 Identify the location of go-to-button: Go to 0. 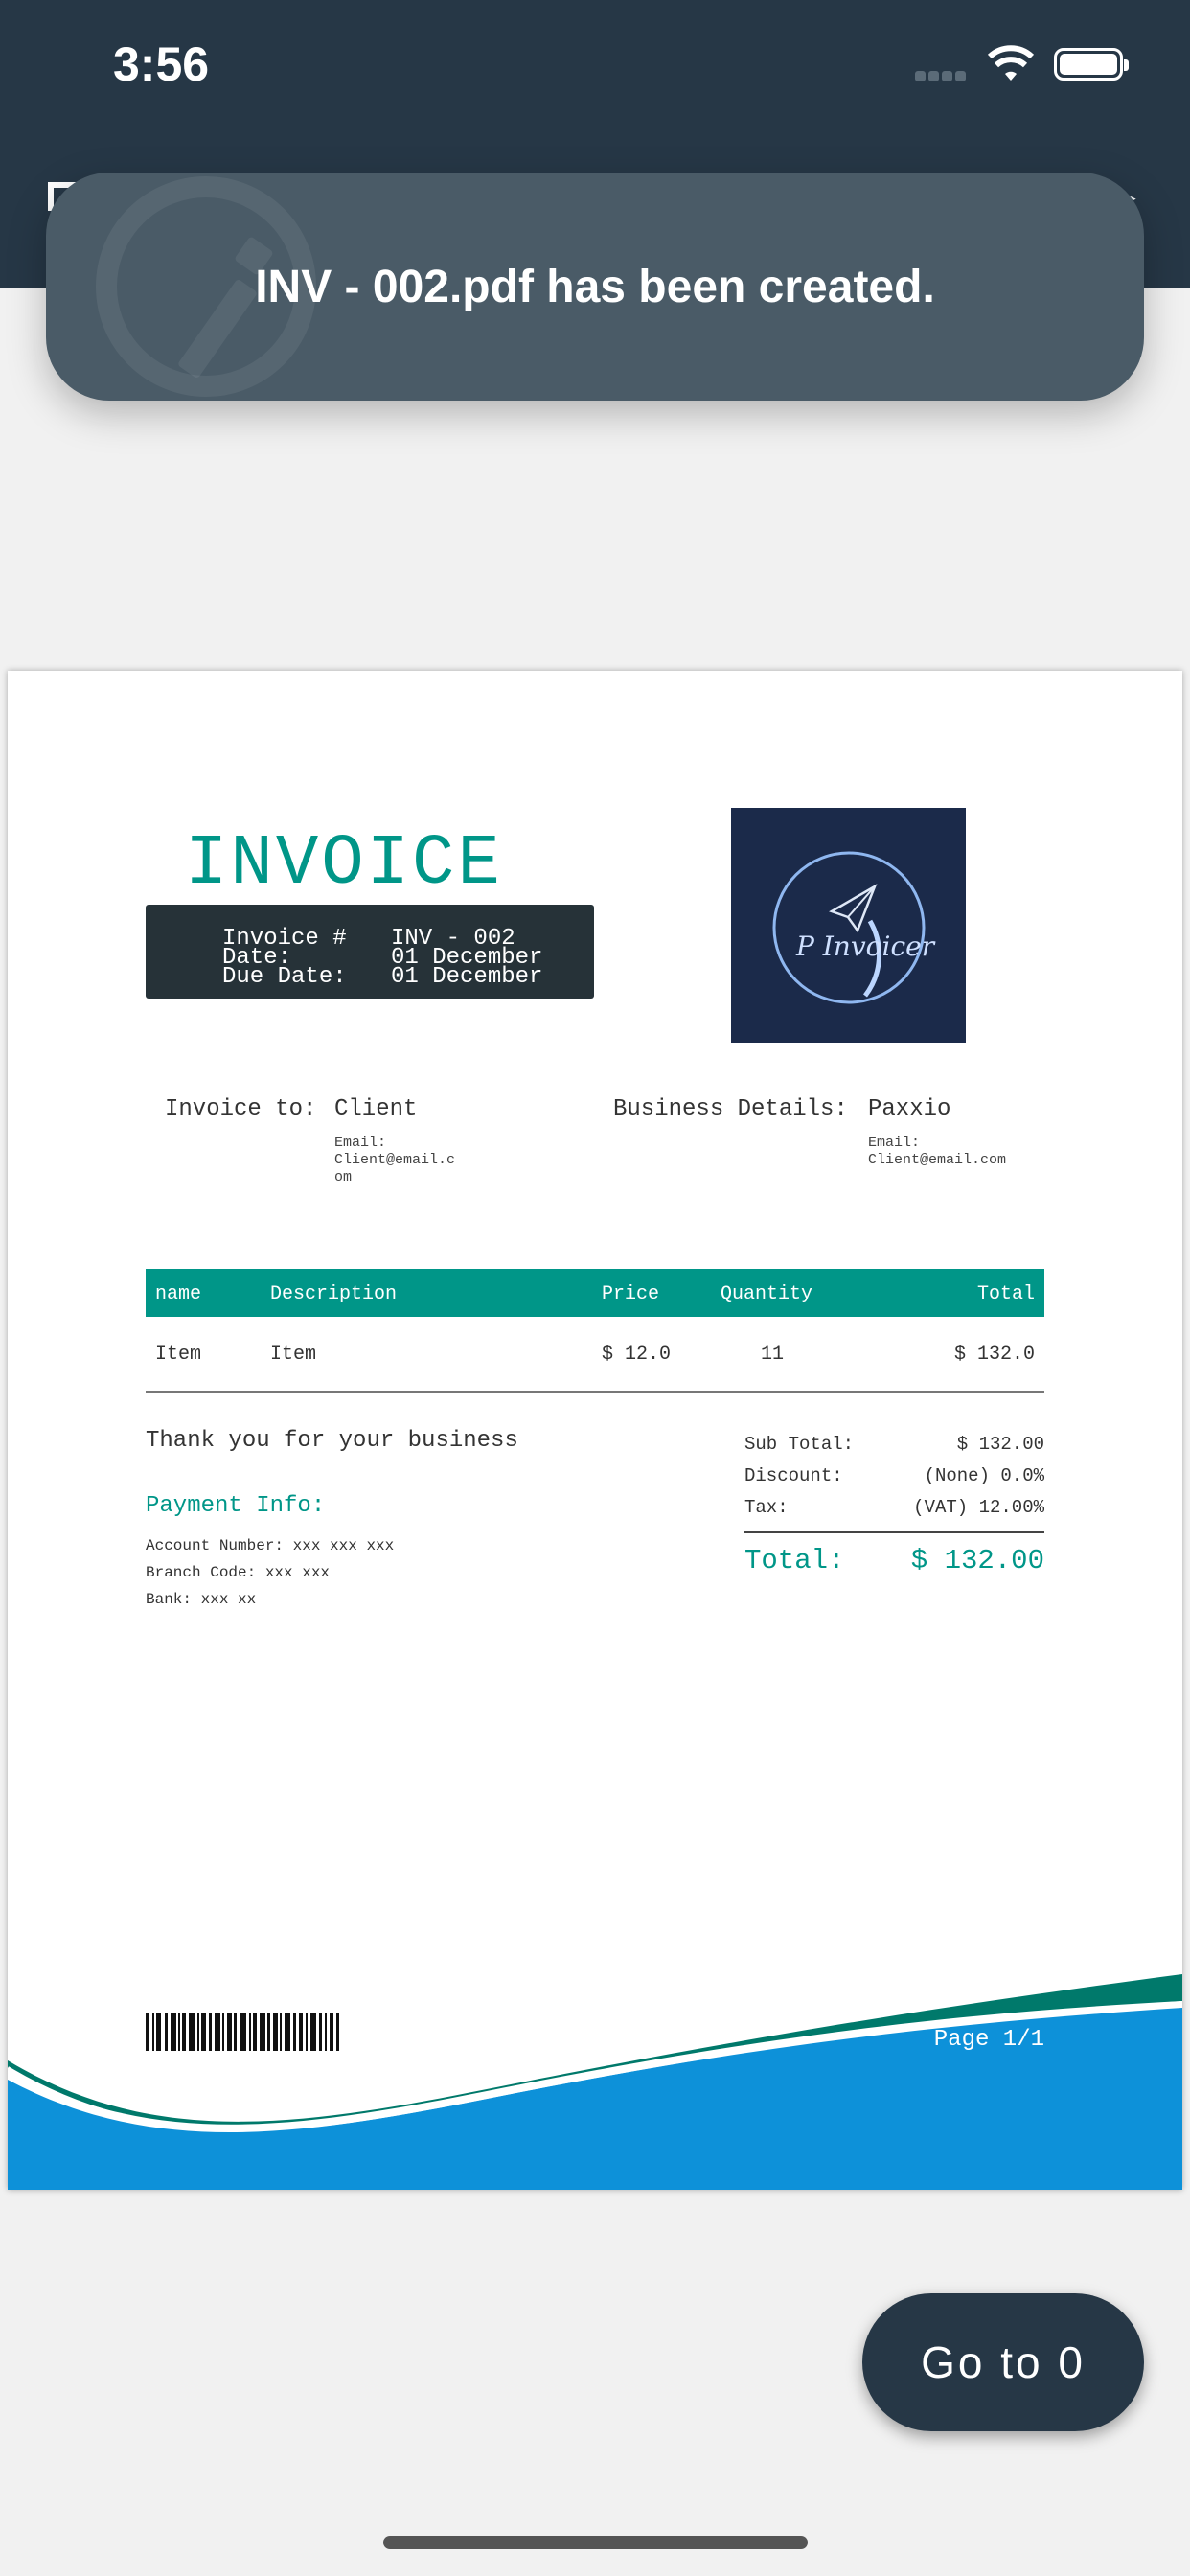
(1003, 2362).